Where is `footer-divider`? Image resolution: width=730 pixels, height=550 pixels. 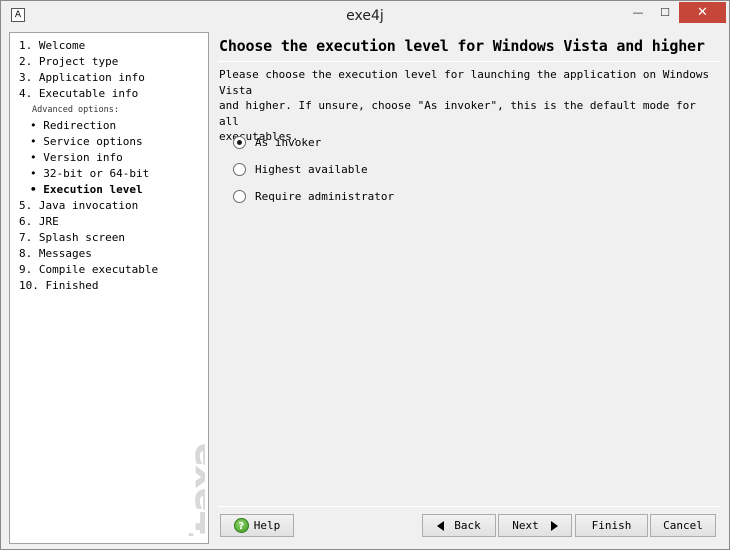
footer-divider is located at coordinates (469, 506).